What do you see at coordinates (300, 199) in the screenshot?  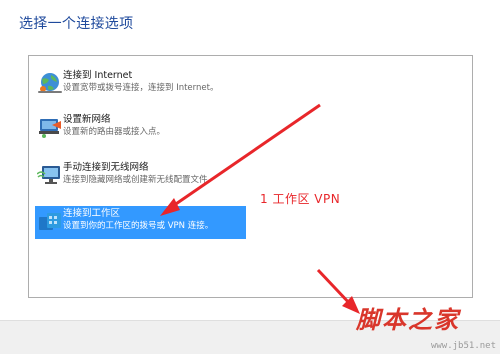 I see `annotation-label: 1 工作区 VPN` at bounding box center [300, 199].